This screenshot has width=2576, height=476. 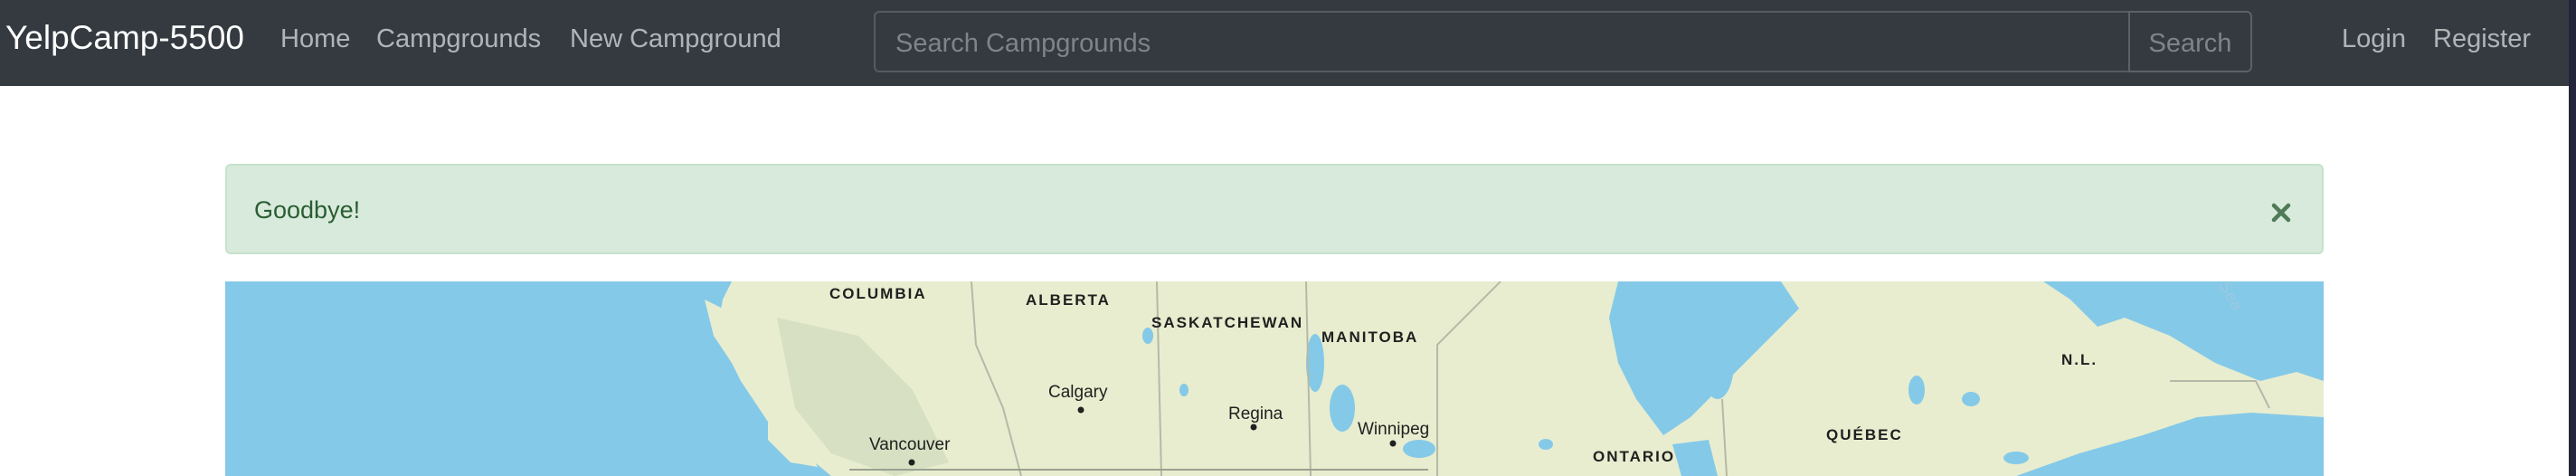 I want to click on search-placeholder: Search Campgrounds, so click(x=1023, y=44).